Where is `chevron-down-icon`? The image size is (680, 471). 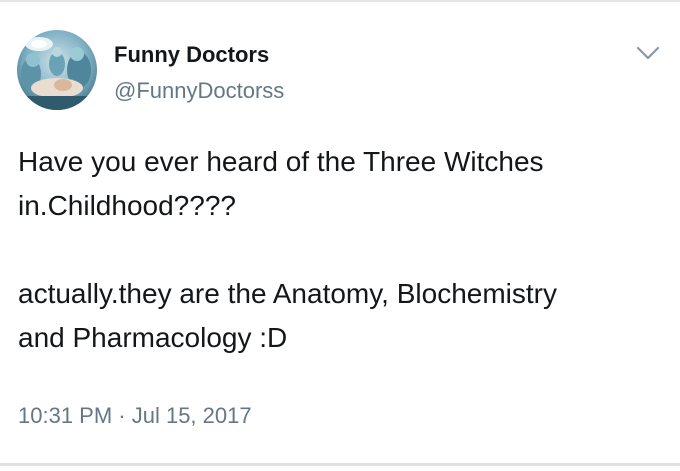
chevron-down-icon is located at coordinates (648, 53).